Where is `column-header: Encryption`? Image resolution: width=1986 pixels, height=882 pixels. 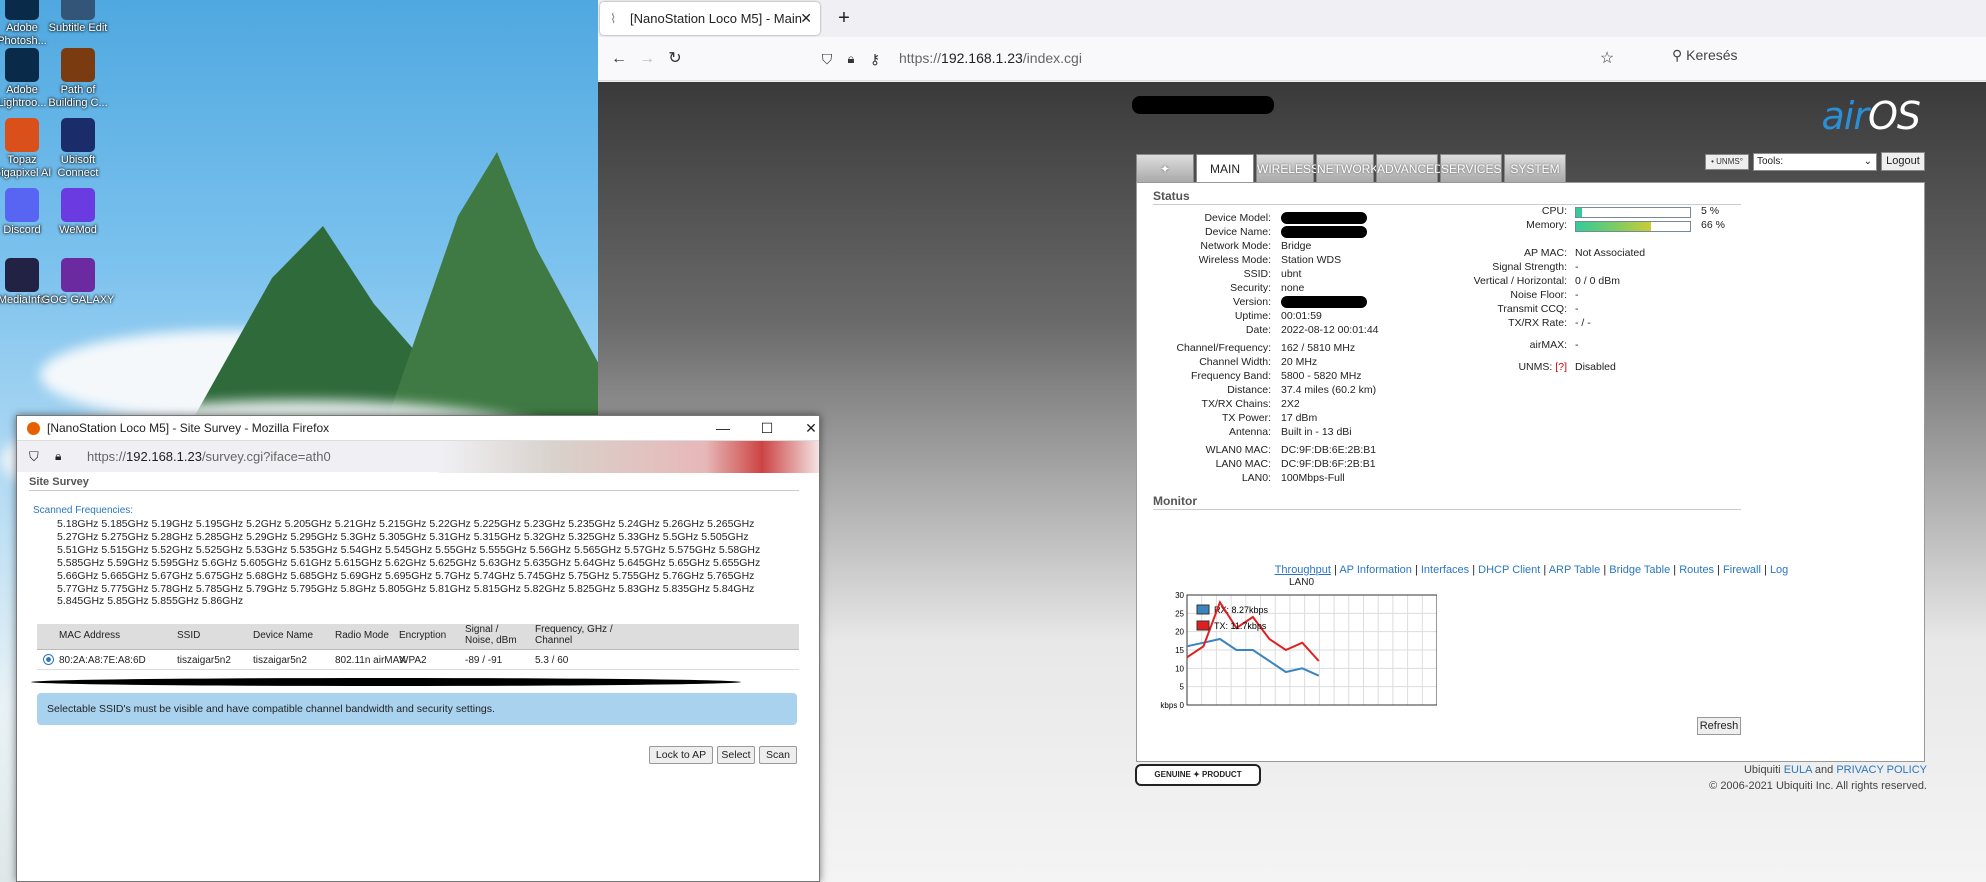 column-header: Encryption is located at coordinates (422, 635).